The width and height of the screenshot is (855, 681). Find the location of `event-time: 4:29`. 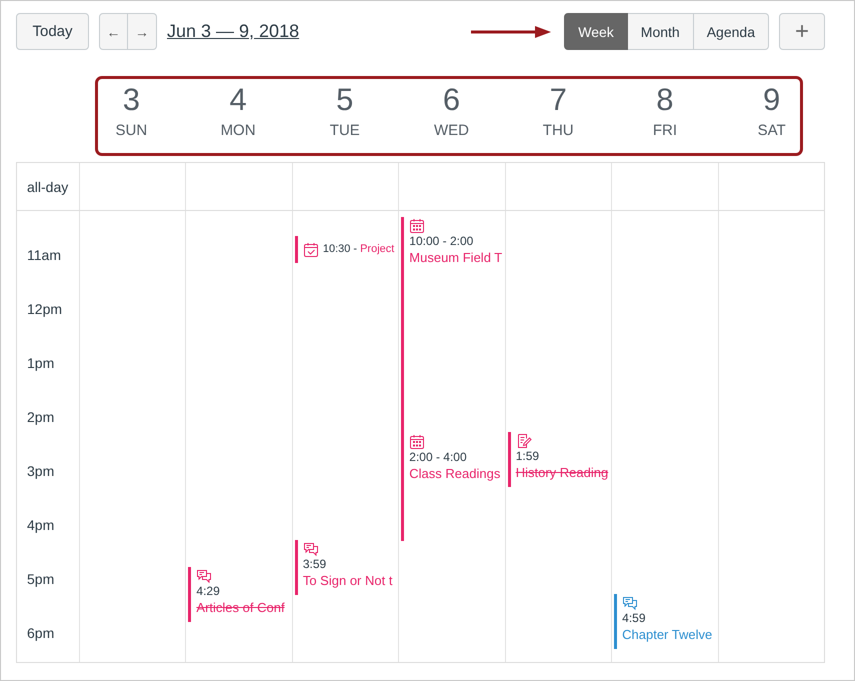

event-time: 4:29 is located at coordinates (208, 592).